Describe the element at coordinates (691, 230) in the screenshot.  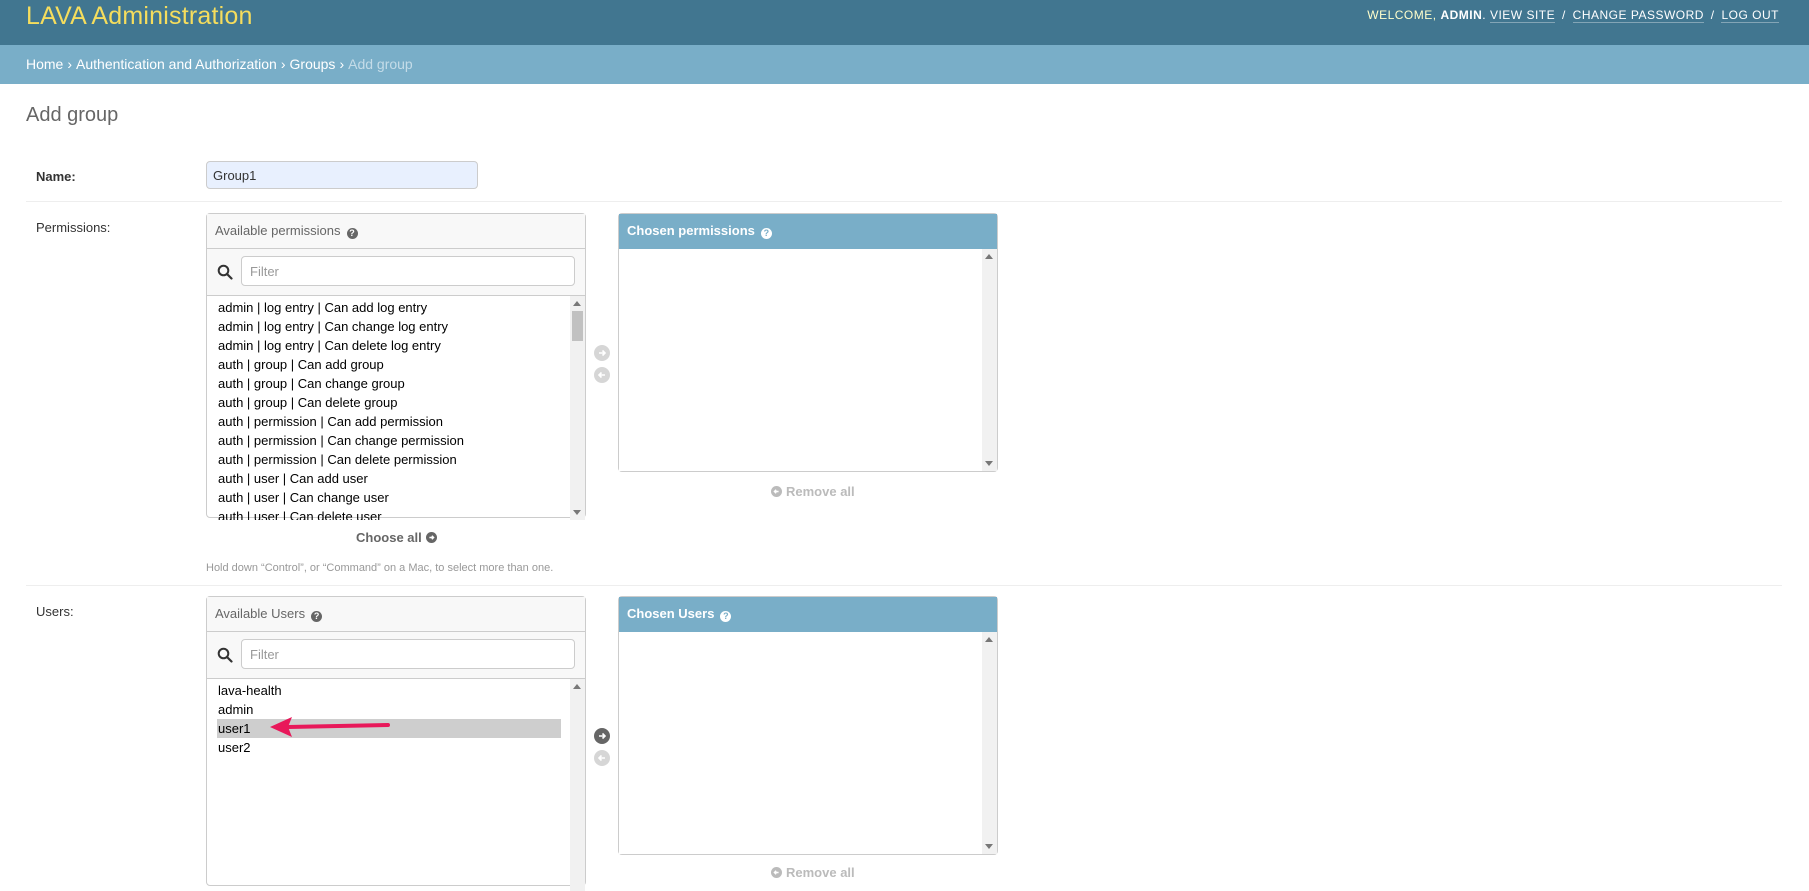
I see `chosen-permissions-title-text: Chosen permissions` at that location.